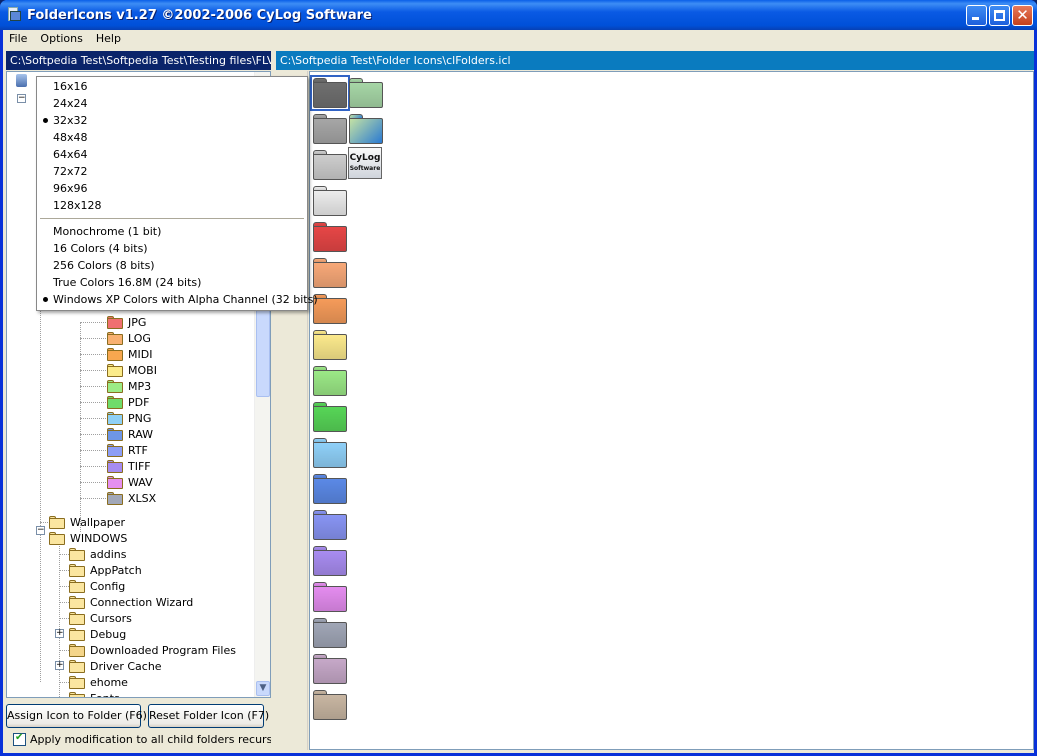  What do you see at coordinates (70, 103) in the screenshot?
I see `menu-option: 24x24` at bounding box center [70, 103].